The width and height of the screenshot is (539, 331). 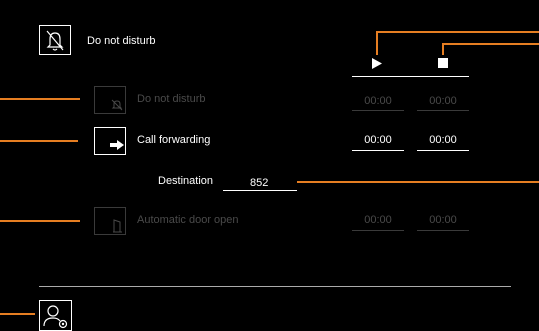 What do you see at coordinates (443, 230) in the screenshot?
I see `row-door-open-end-underline` at bounding box center [443, 230].